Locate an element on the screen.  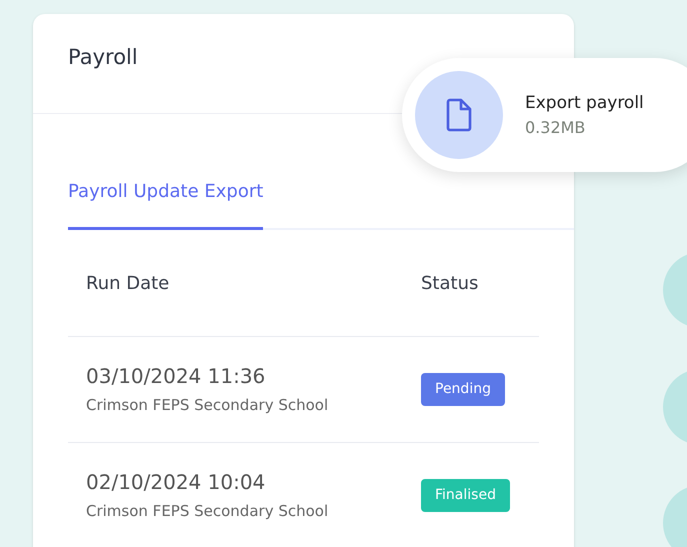
status-badge: Pending is located at coordinates (463, 389).